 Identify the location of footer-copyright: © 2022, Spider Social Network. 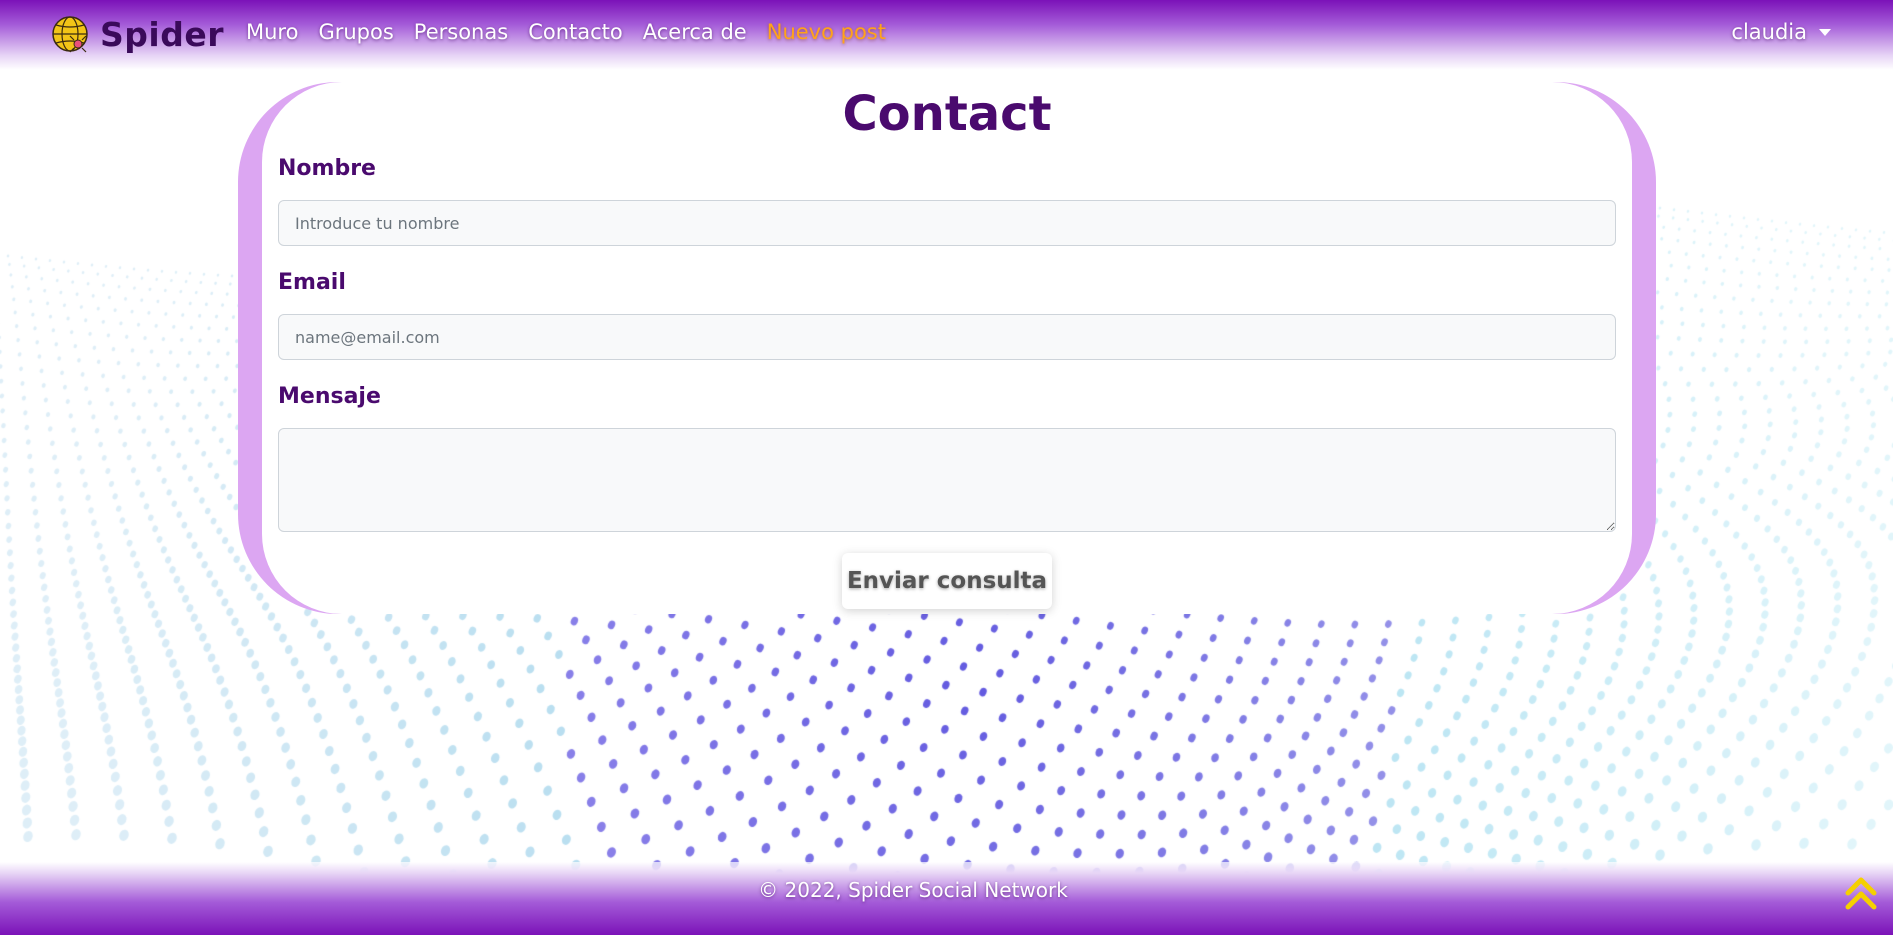
(913, 890).